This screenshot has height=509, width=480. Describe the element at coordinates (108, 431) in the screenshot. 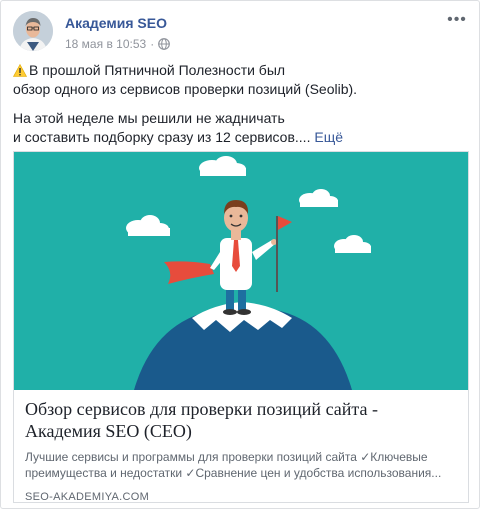

I see `link-title-line-2: Академия SEO (СЕО)` at that location.